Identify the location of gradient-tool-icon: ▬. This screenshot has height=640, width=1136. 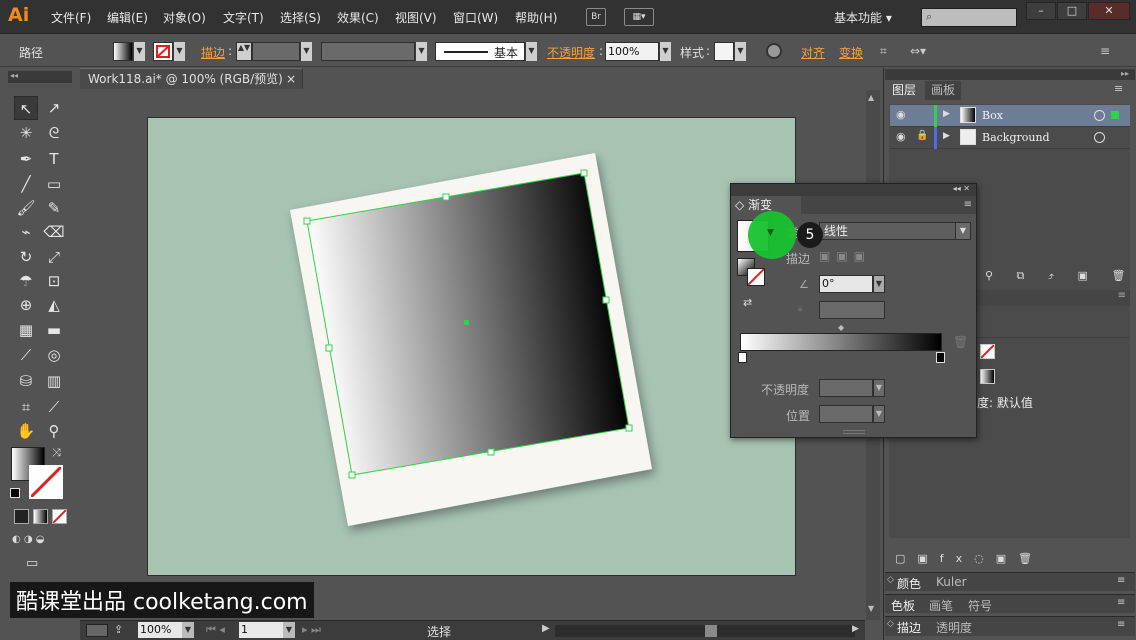
(54, 330).